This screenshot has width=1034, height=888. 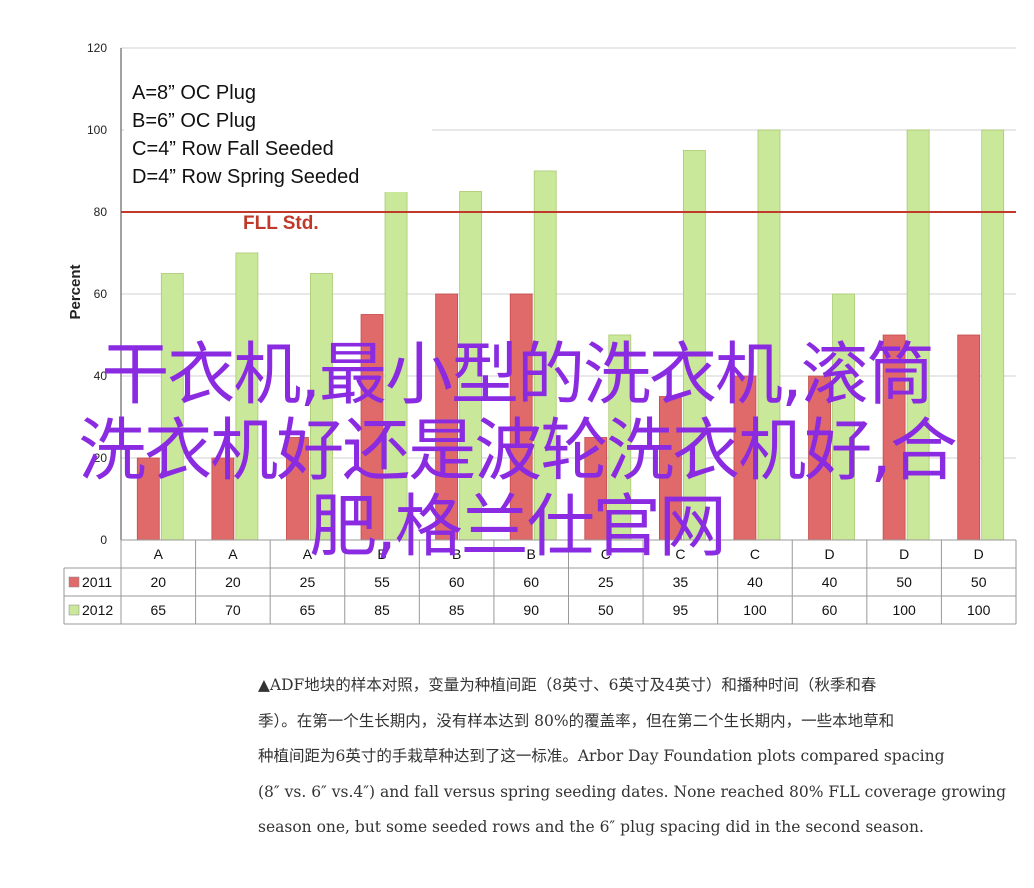 I want to click on y-tick-label-4: 80, so click(x=101, y=212).